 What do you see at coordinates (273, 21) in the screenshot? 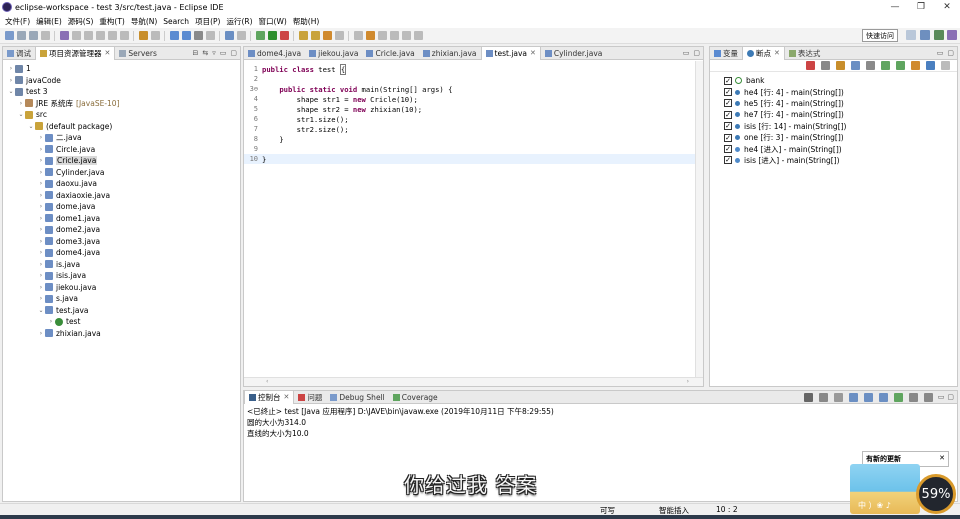
I see `menu-item: 窗口(W)` at bounding box center [273, 21].